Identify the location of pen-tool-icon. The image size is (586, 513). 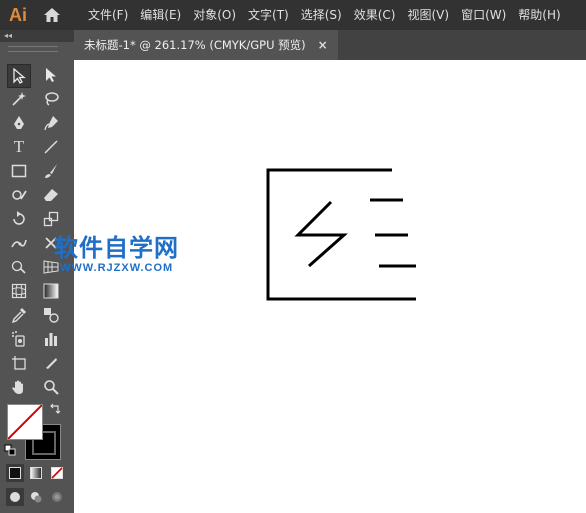
(19, 123).